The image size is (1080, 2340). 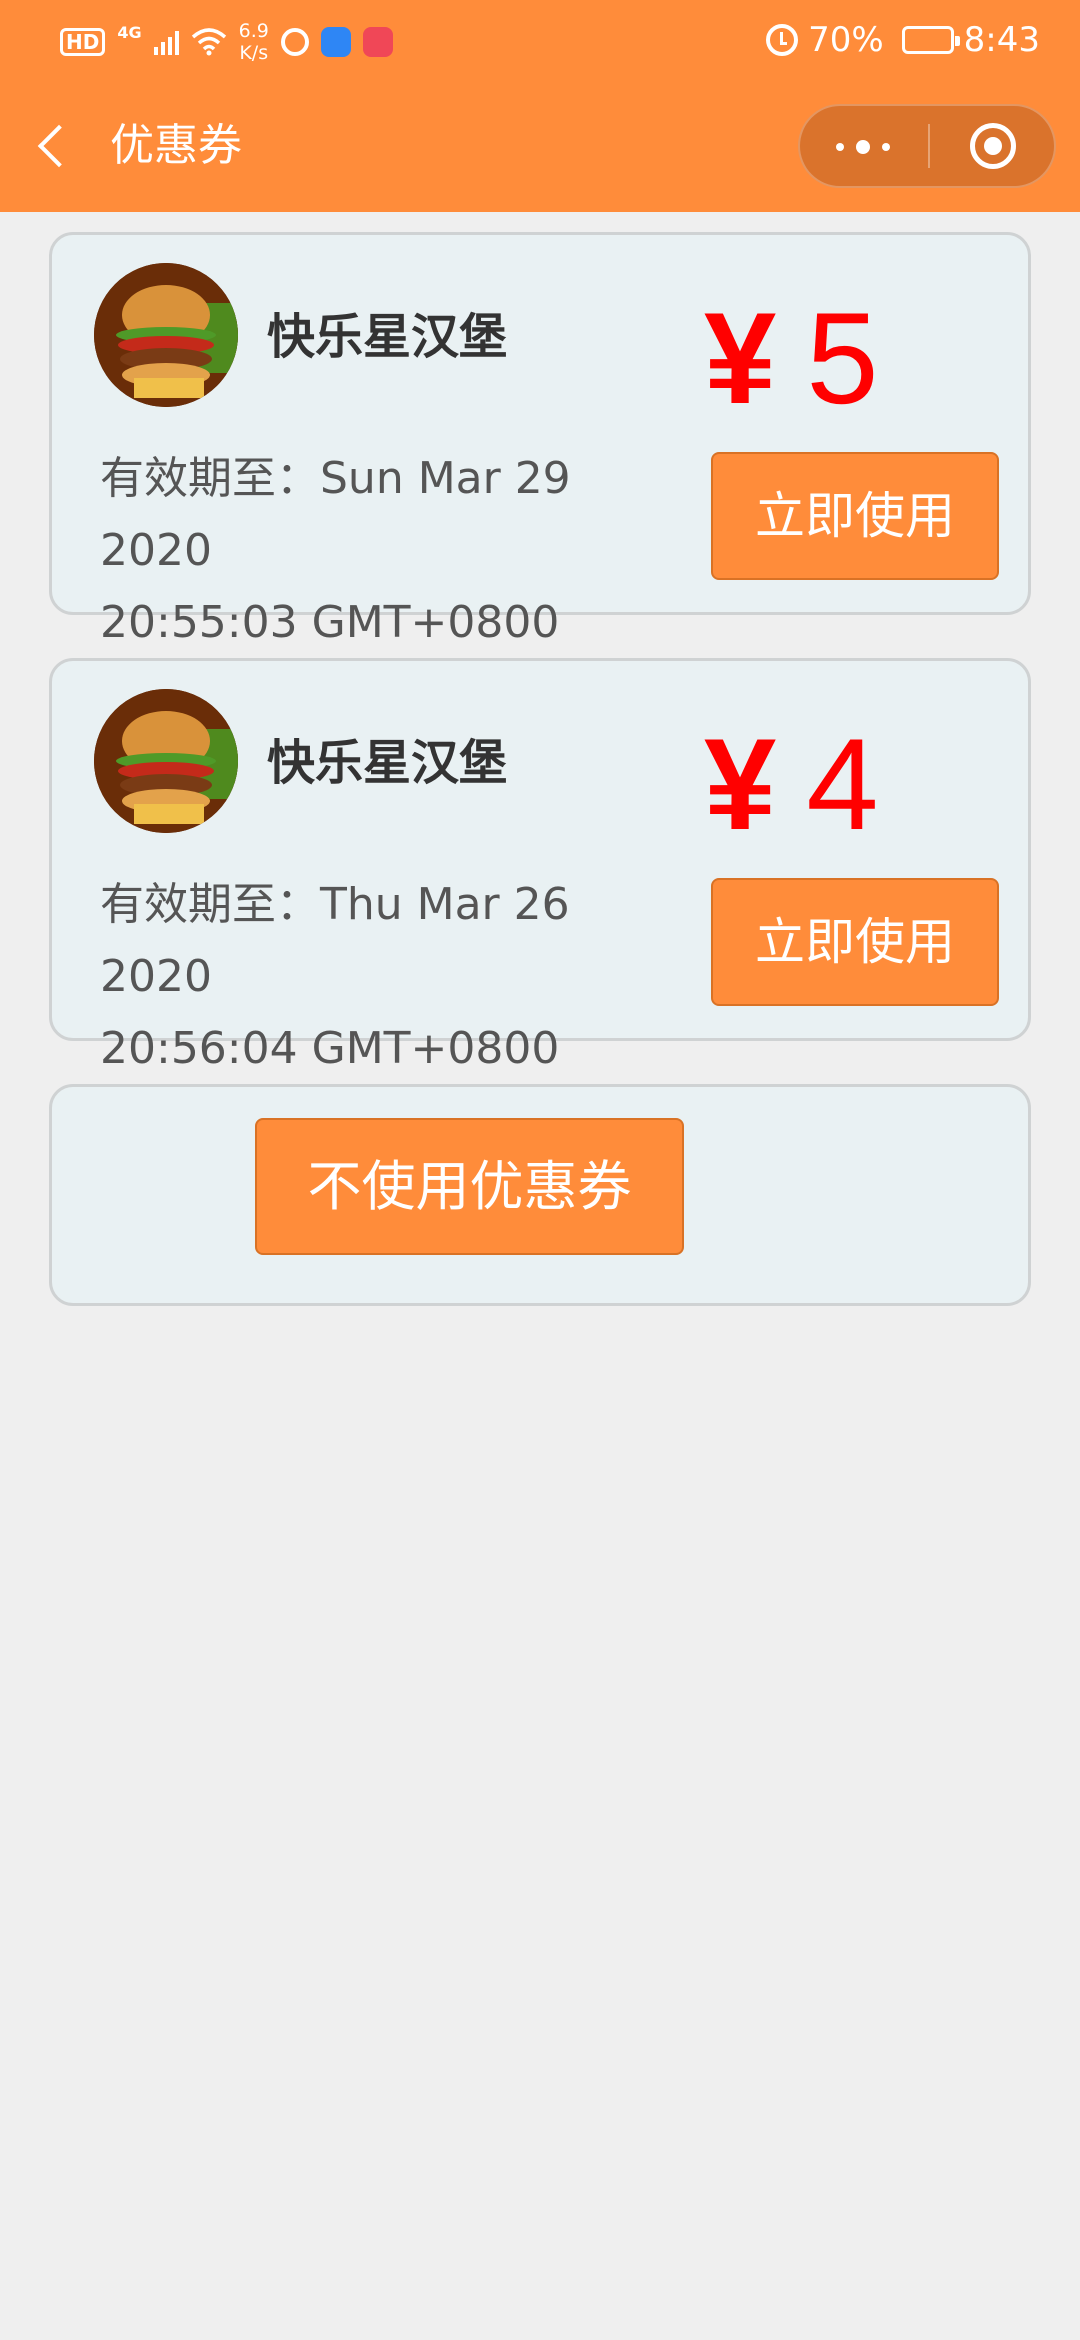 I want to click on clock: 8:43, so click(x=1001, y=40).